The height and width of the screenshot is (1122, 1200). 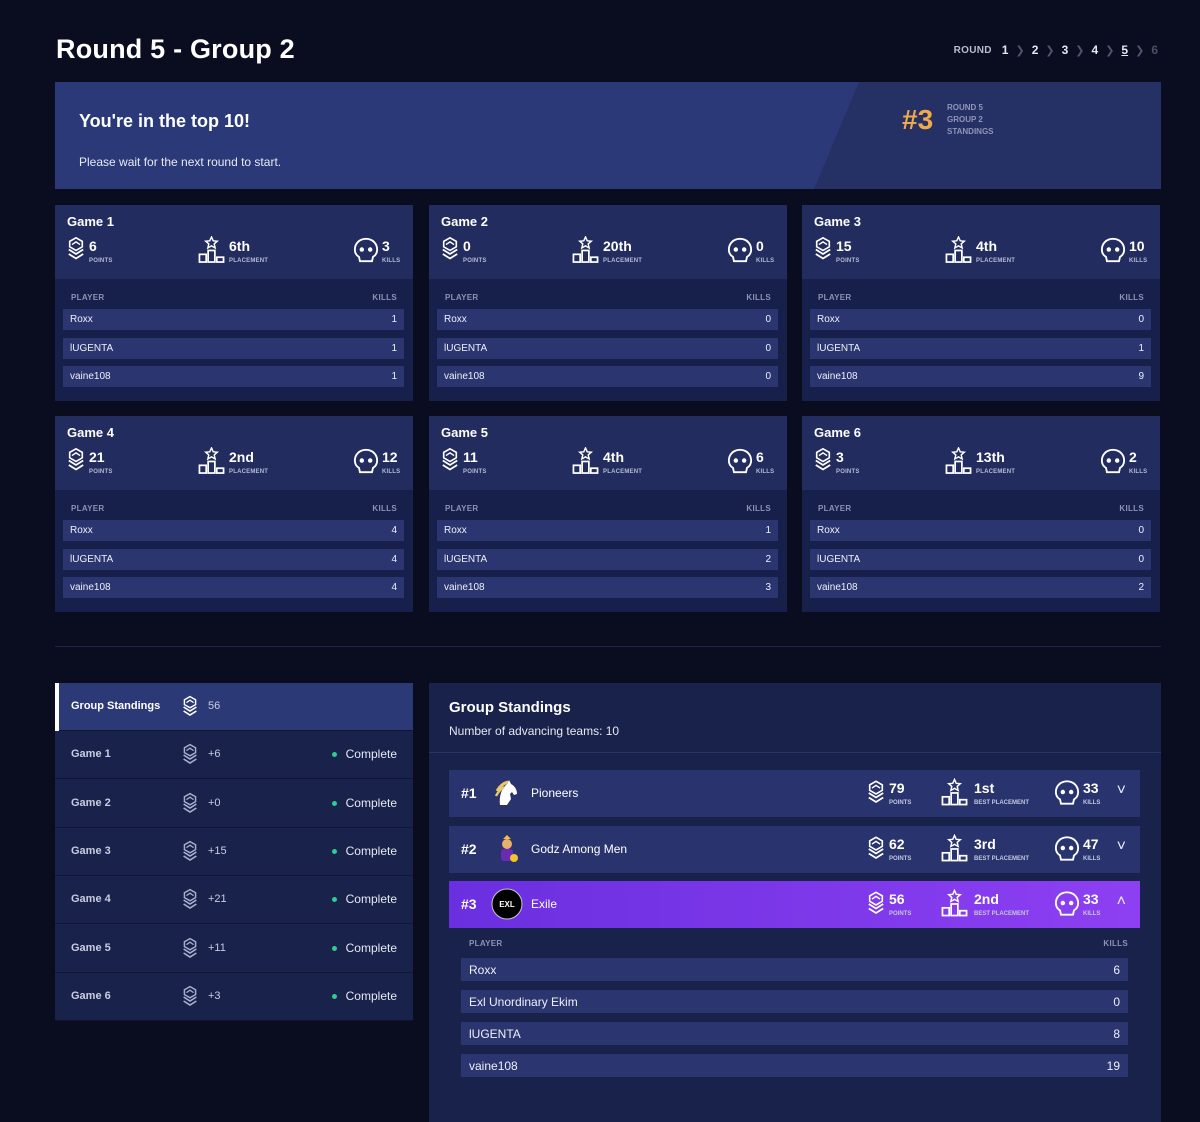 What do you see at coordinates (839, 559) in the screenshot?
I see `player-name: lUGENTA` at bounding box center [839, 559].